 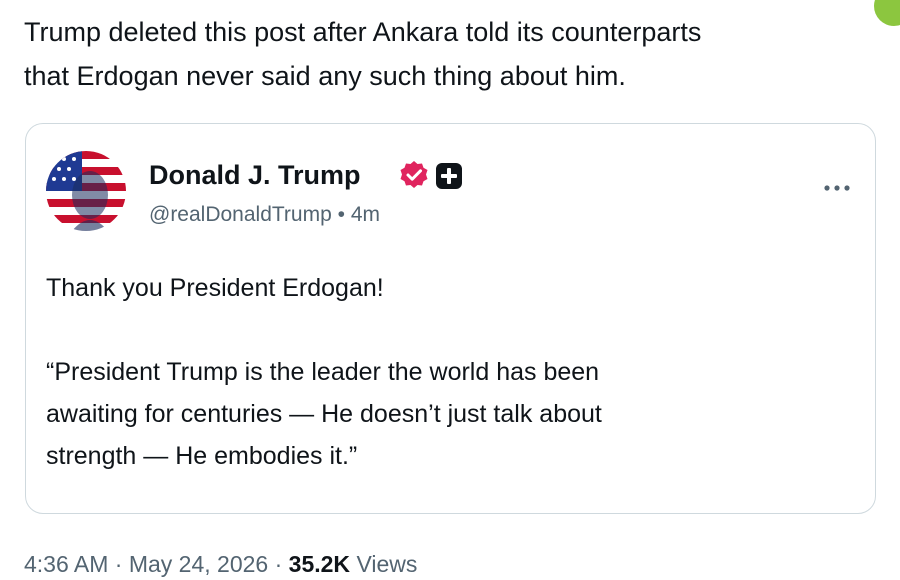 What do you see at coordinates (198, 564) in the screenshot?
I see `post-date: May 24, 2026` at bounding box center [198, 564].